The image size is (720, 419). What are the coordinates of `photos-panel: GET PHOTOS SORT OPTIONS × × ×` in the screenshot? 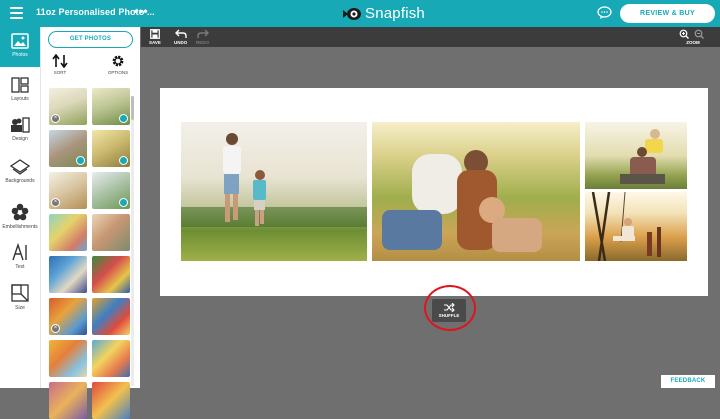 It's located at (90, 223).